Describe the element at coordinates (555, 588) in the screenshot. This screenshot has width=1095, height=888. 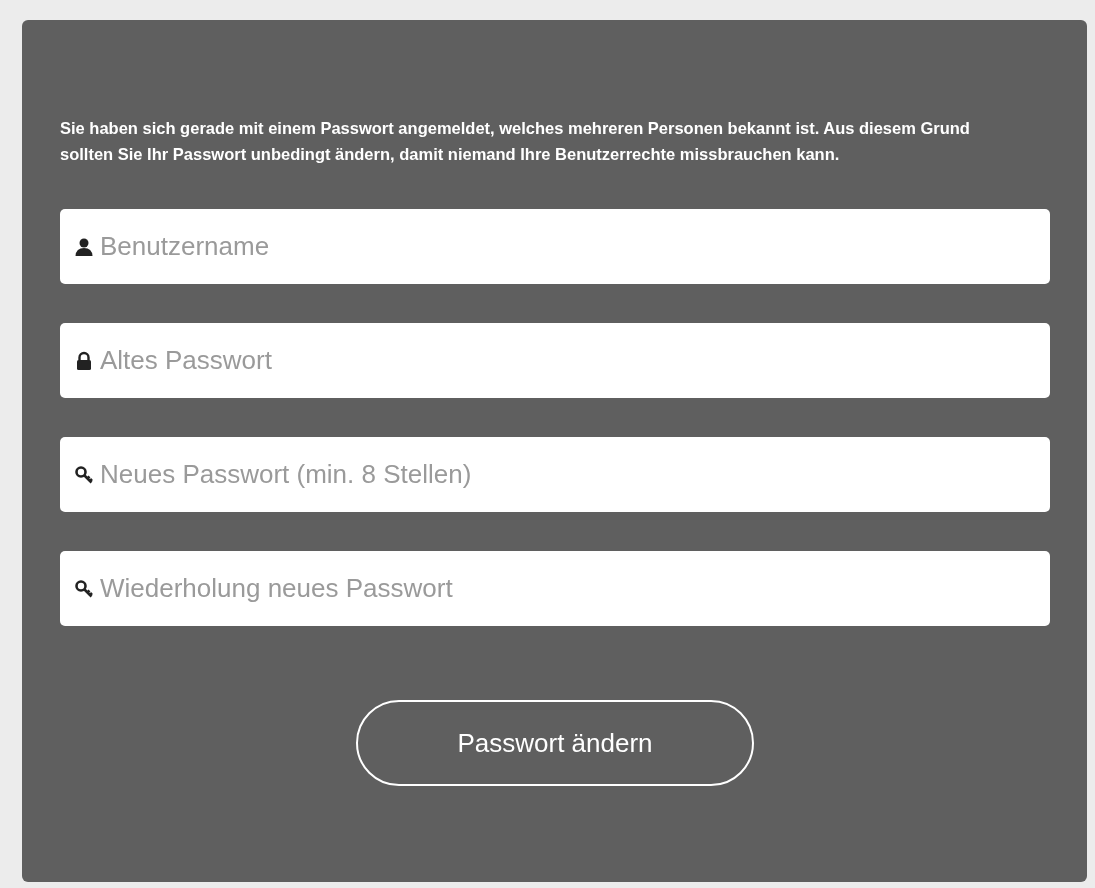
I see `input-field: Wiederholung neues Passwort` at that location.